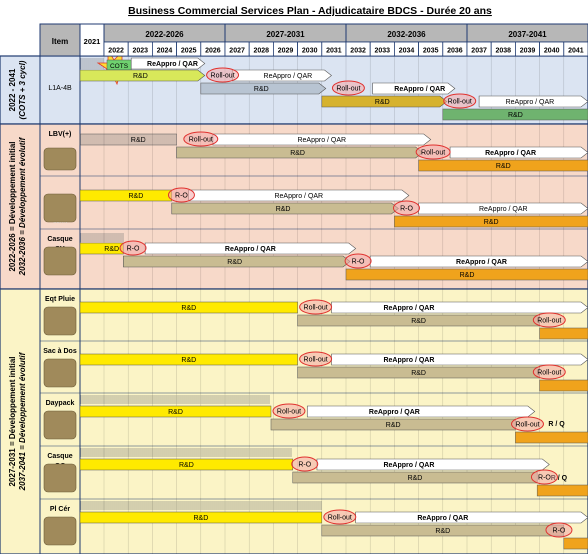 Image resolution: width=588 pixels, height=554 pixels. I want to click on period-header: 2027-2031, so click(285, 34).